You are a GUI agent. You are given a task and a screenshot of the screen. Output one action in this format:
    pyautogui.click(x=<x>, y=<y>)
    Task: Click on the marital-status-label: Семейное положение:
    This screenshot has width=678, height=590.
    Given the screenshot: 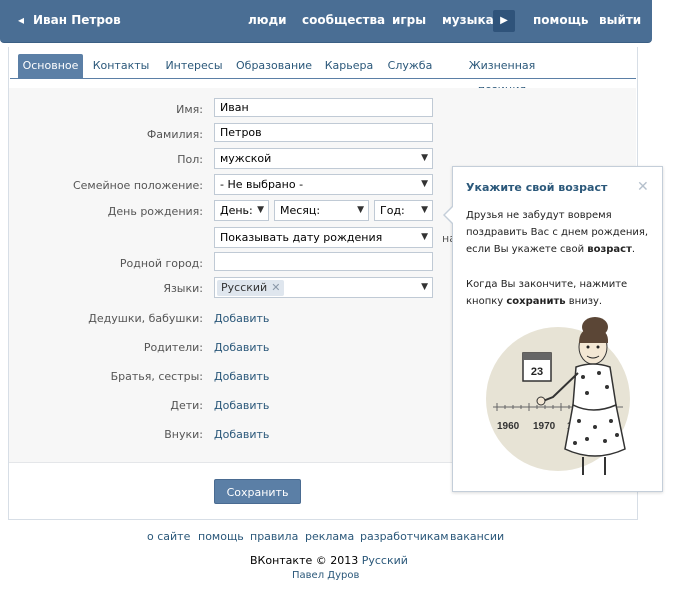 What is the action you would take?
    pyautogui.click(x=137, y=185)
    